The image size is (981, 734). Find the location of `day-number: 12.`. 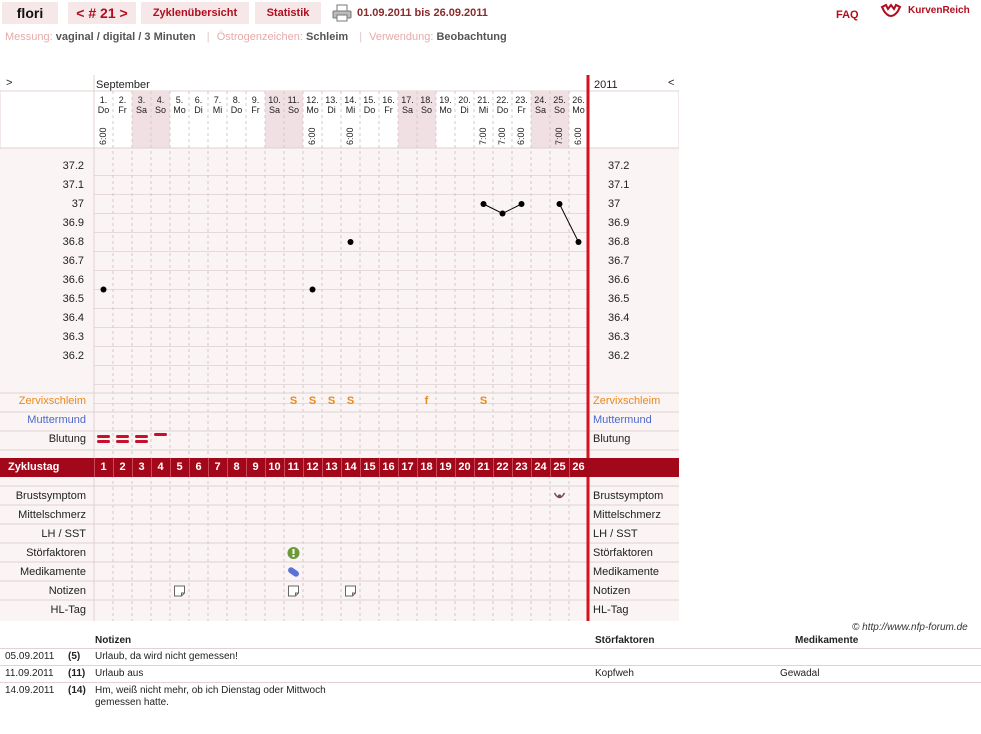

day-number: 12. is located at coordinates (312, 100).